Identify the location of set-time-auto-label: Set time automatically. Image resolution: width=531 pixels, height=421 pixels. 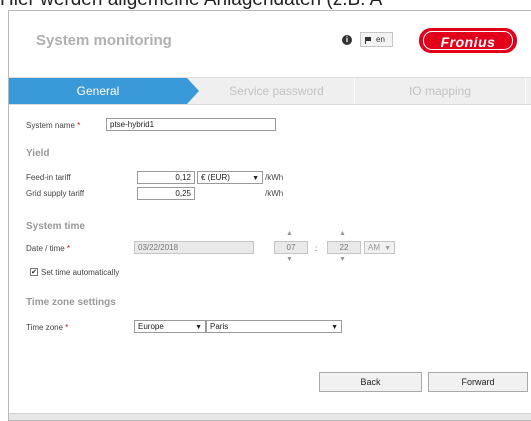
(80, 272).